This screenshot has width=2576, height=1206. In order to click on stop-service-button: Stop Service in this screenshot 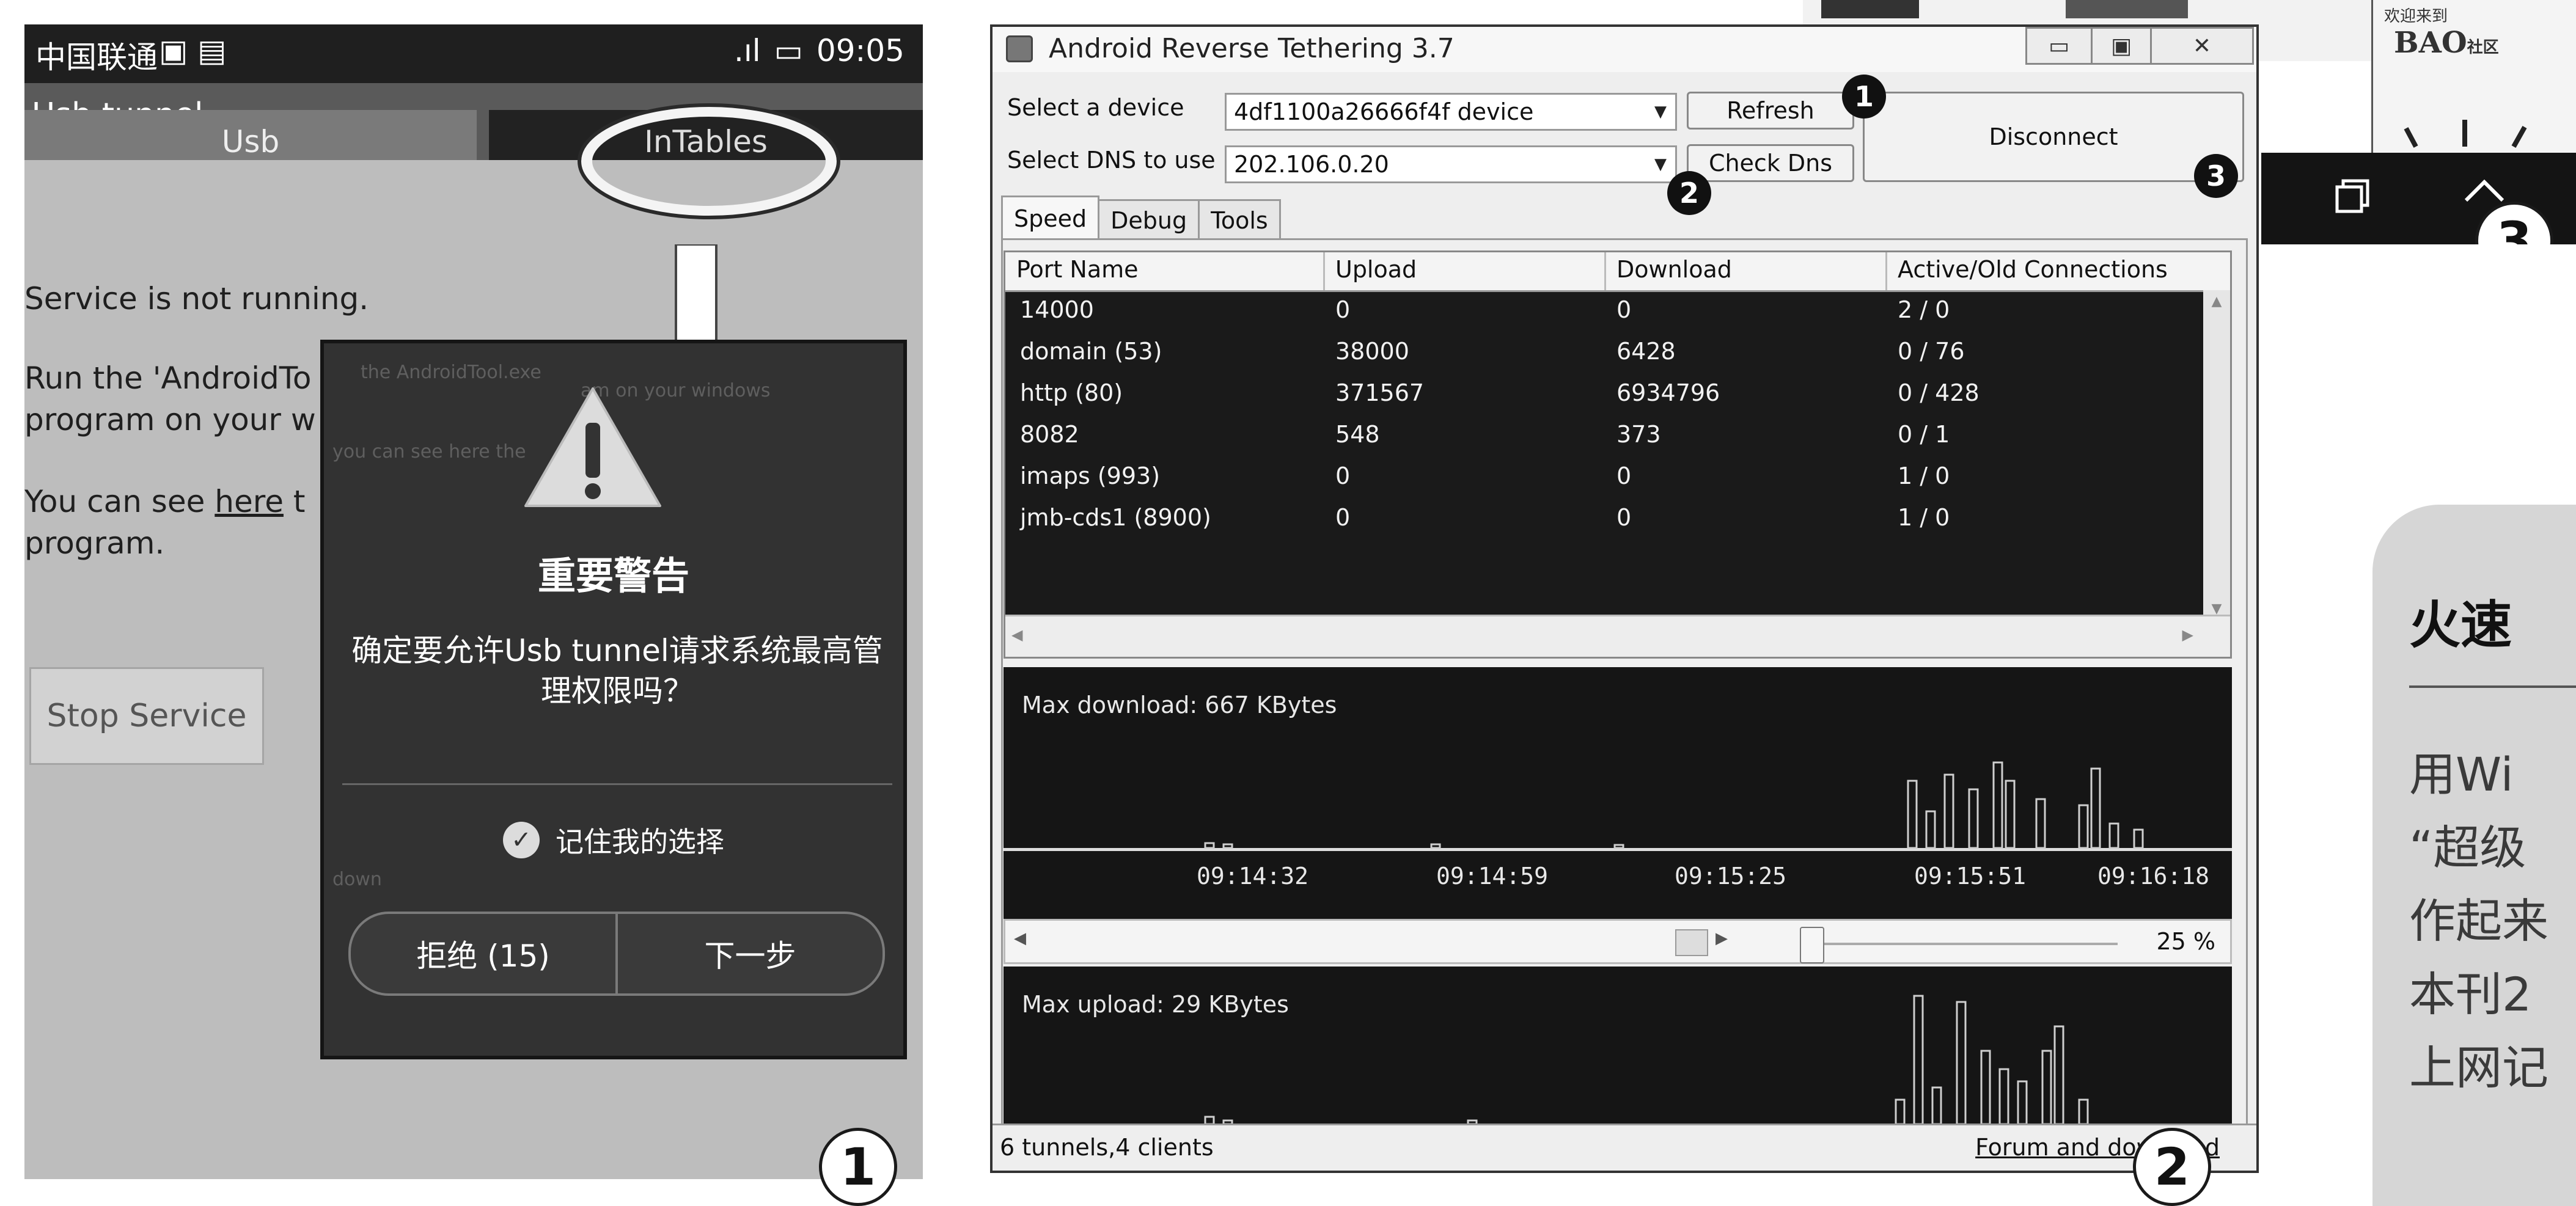, I will do `click(146, 716)`.